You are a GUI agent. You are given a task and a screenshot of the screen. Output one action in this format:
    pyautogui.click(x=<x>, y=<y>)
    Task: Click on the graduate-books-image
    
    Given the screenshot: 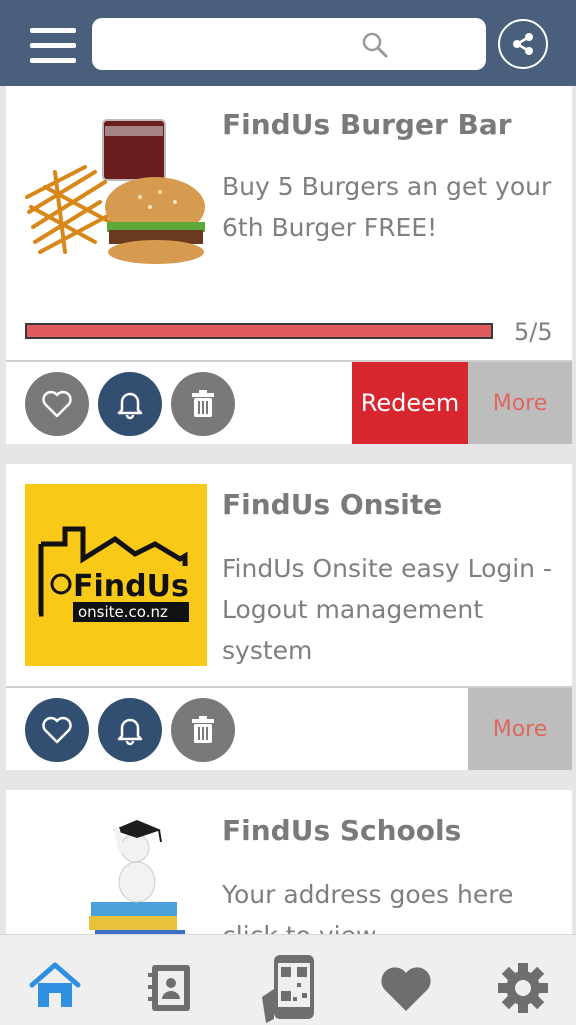 What is the action you would take?
    pyautogui.click(x=137, y=877)
    